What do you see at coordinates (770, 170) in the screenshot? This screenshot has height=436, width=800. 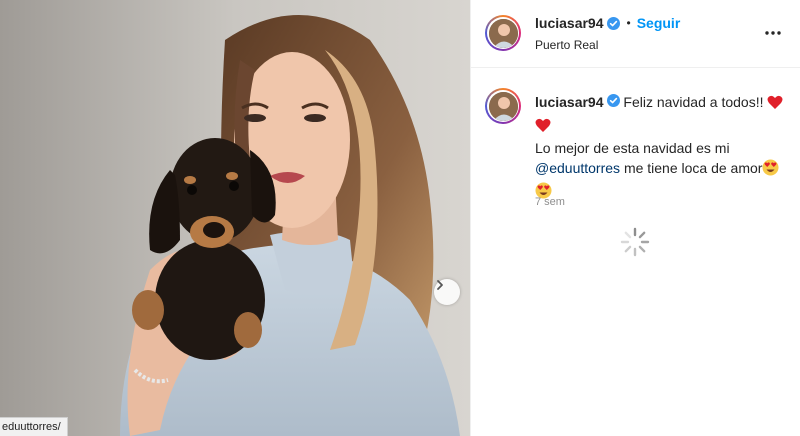 I see `heart-eyes-emoji-icon` at bounding box center [770, 170].